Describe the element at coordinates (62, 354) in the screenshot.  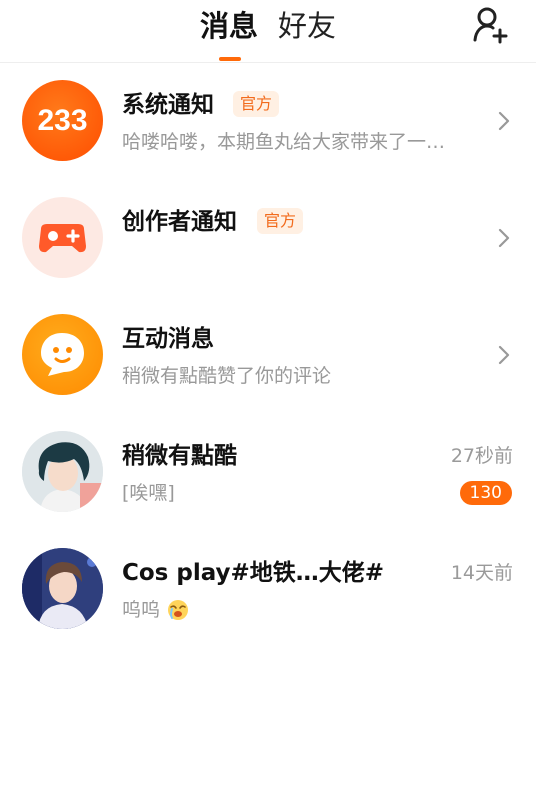
I see `chat-bubble-icon` at that location.